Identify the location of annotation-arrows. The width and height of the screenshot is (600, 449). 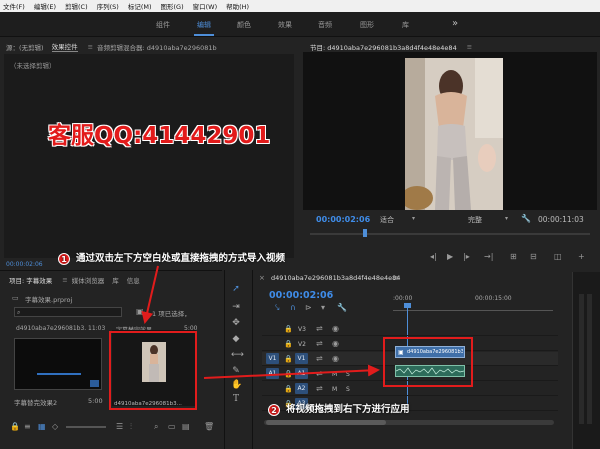
(260, 322).